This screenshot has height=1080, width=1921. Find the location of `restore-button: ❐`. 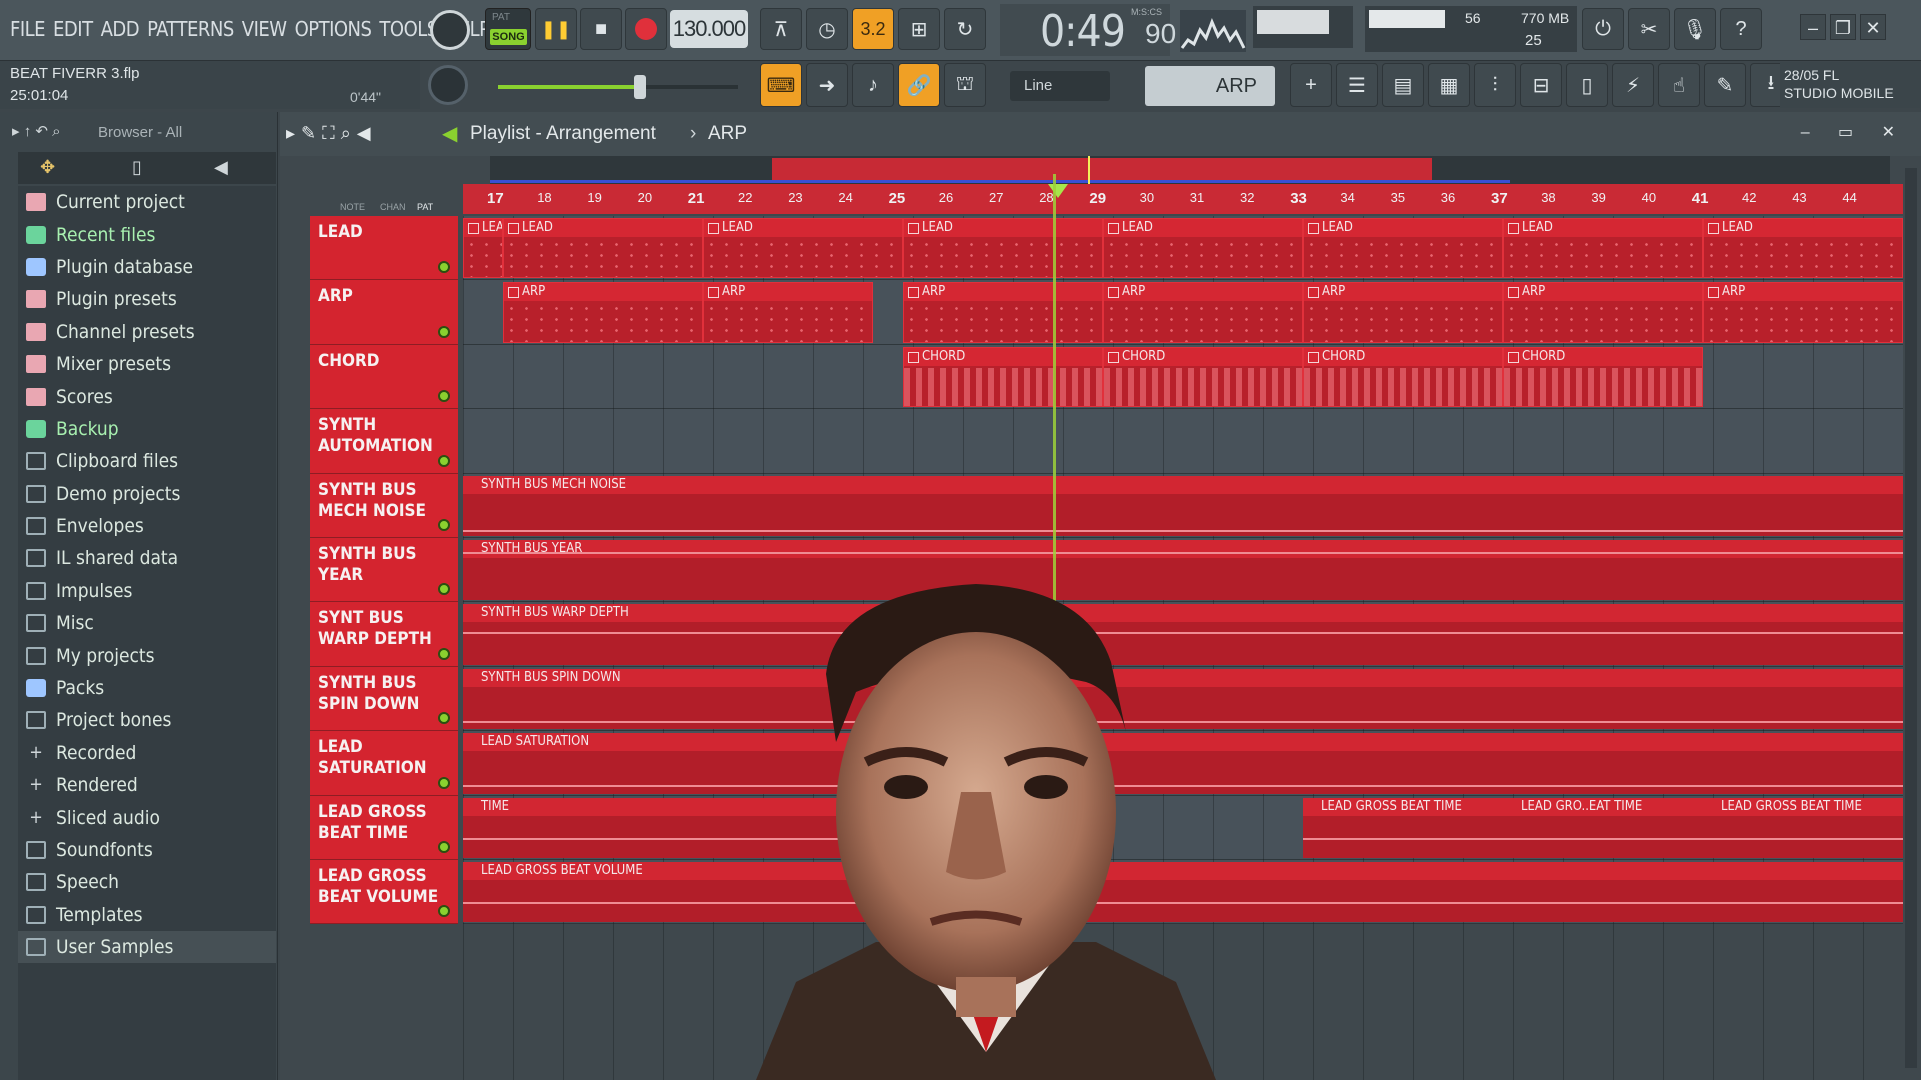

restore-button: ❐ is located at coordinates (1843, 27).